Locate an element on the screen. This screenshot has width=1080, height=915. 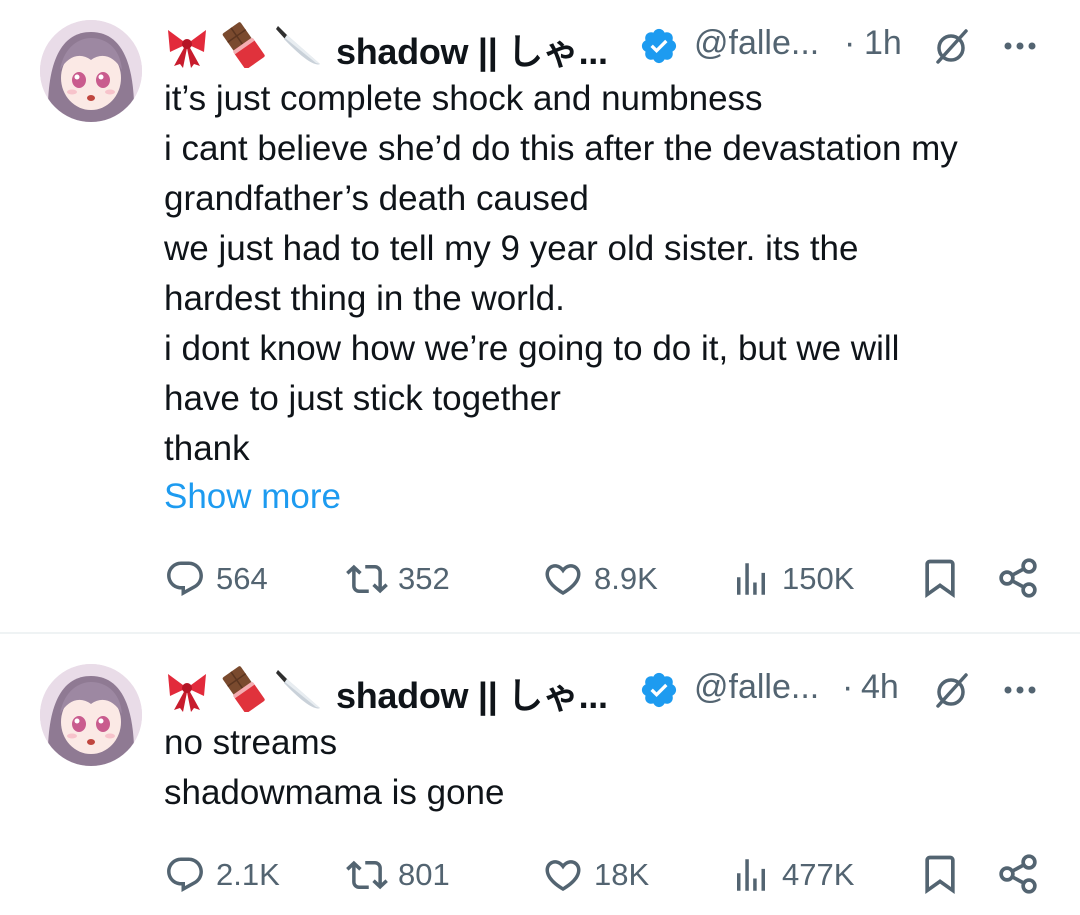
views-button: 150K is located at coordinates (792, 579).